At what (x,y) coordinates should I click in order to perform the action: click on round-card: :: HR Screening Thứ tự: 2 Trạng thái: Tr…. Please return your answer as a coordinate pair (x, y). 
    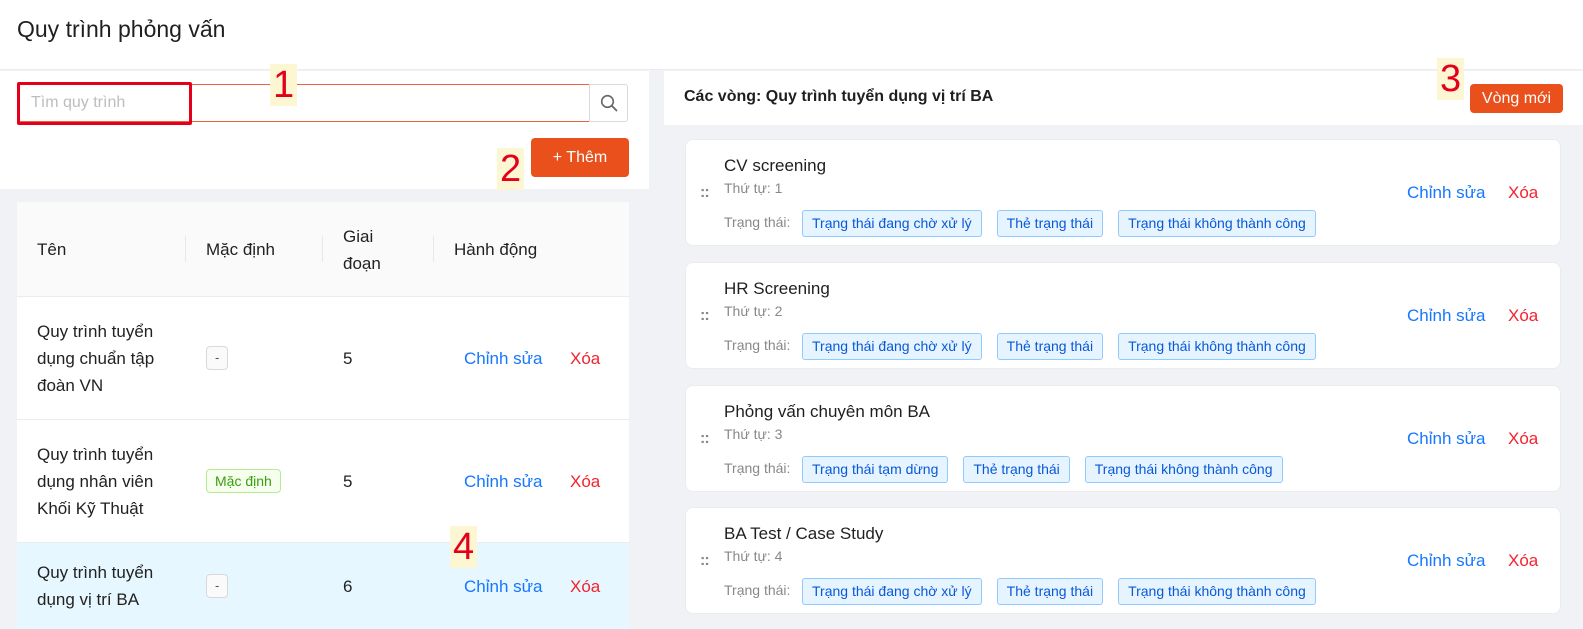
    Looking at the image, I should click on (1123, 315).